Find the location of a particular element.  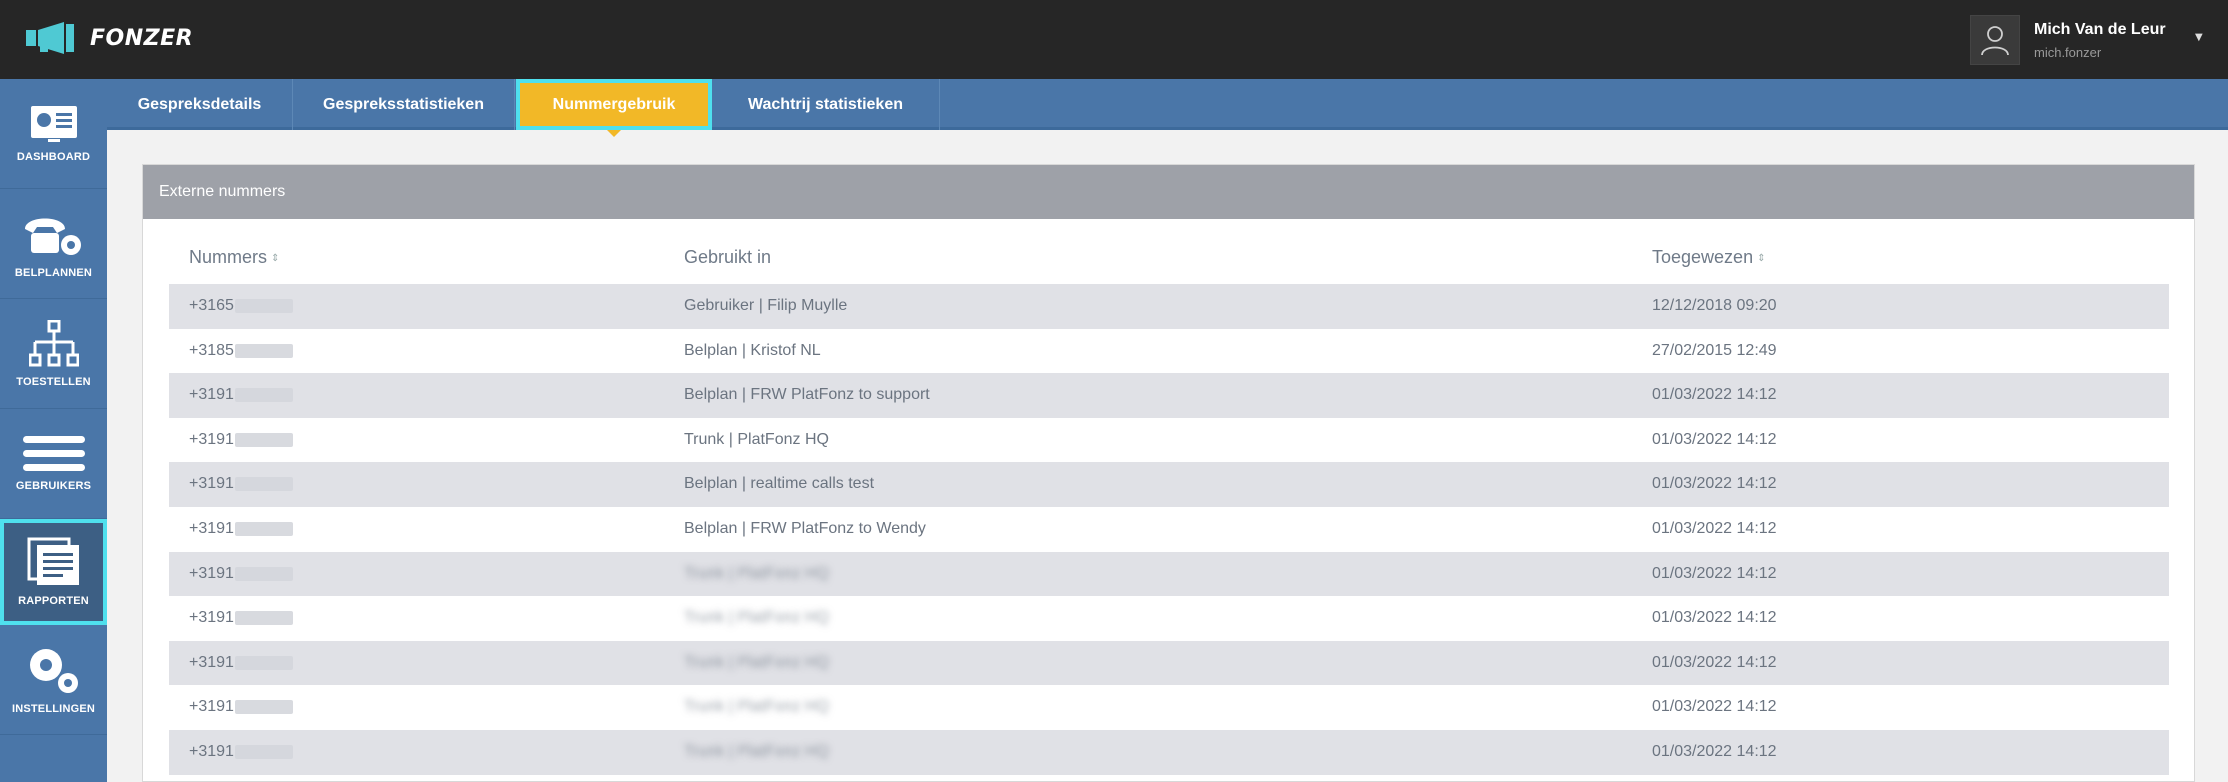

sidebar-item-toestellen: TOESTELLEN is located at coordinates (53, 354).